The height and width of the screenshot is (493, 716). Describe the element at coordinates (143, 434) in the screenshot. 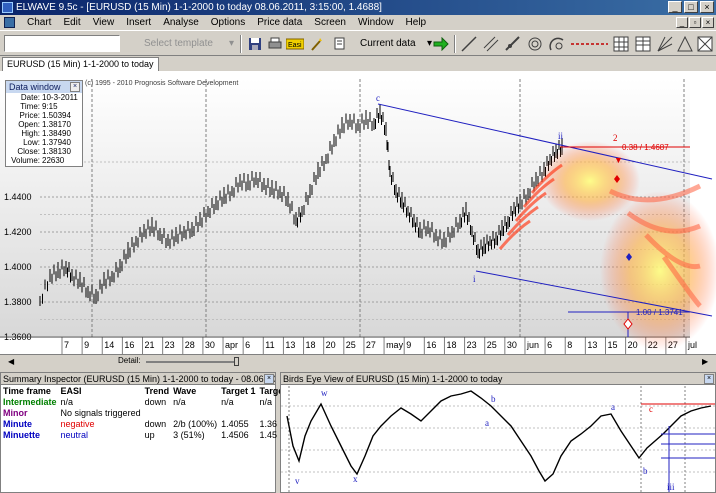

I see `summary-row: Minuette neutral up 3 (51%) 1.4506 1.45` at that location.